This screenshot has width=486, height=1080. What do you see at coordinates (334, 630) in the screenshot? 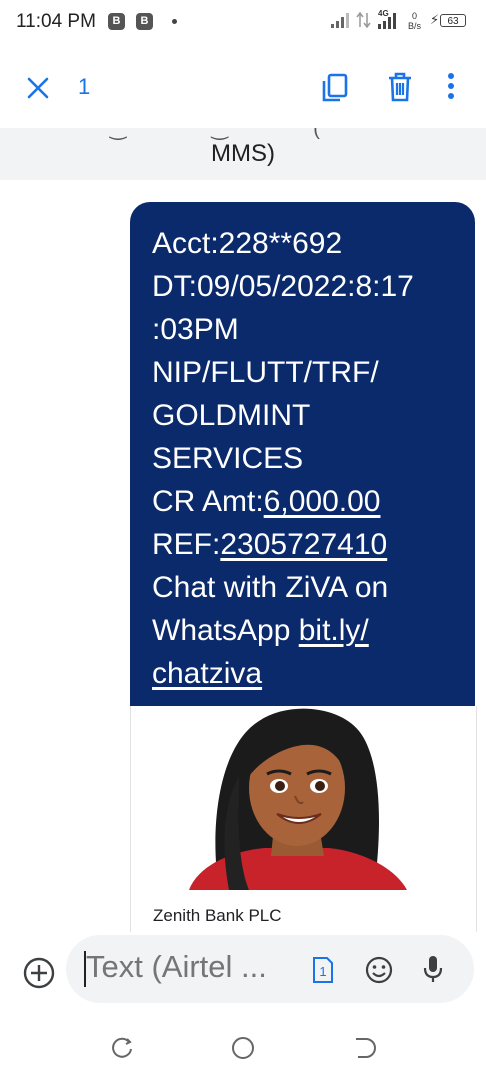
I see `whatsapp-link: bit.ly/` at bounding box center [334, 630].